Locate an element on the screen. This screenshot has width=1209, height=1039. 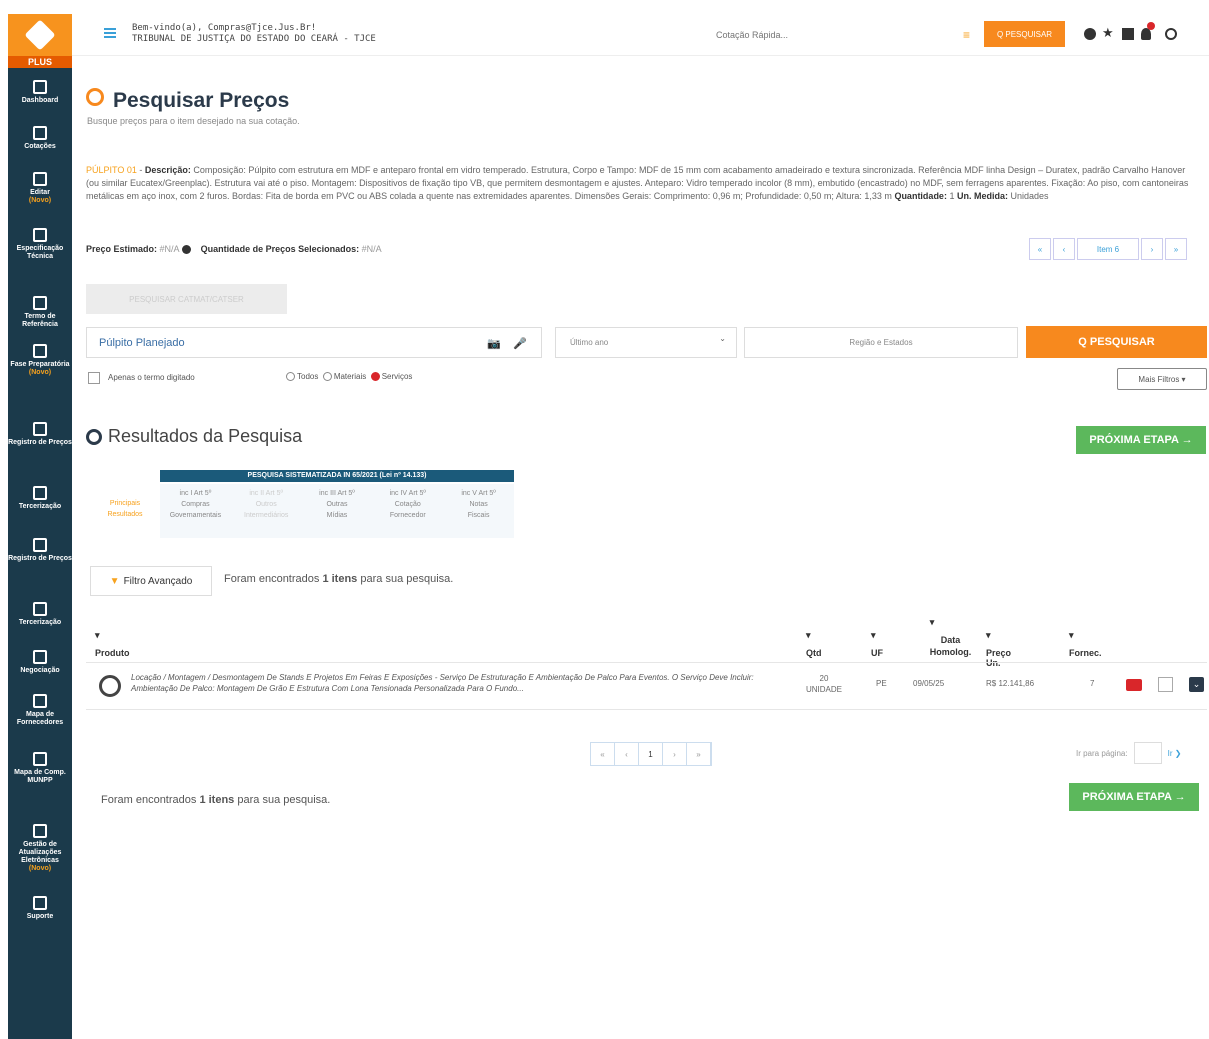
sidebar-item-label: Cotações is located at coordinates (40, 146).